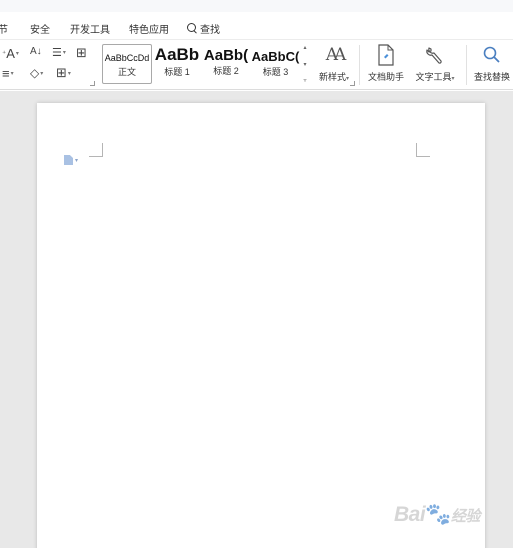 This screenshot has height=548, width=513. I want to click on style-group-launcher, so click(352, 83).